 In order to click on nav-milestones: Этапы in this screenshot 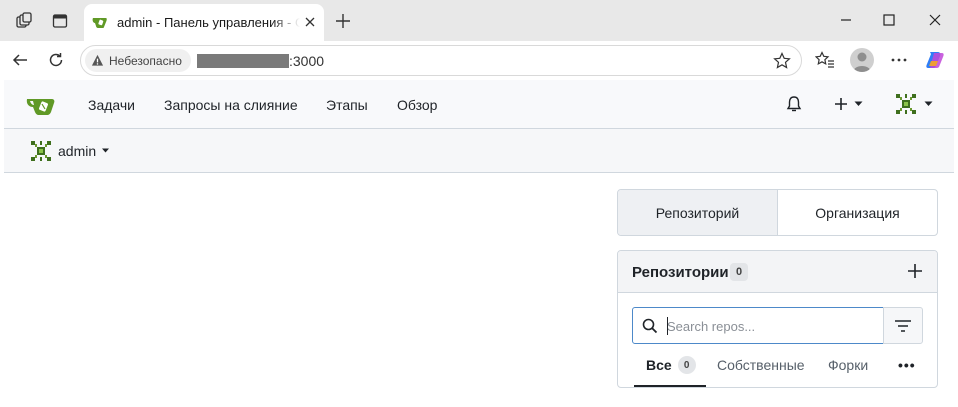, I will do `click(347, 105)`.